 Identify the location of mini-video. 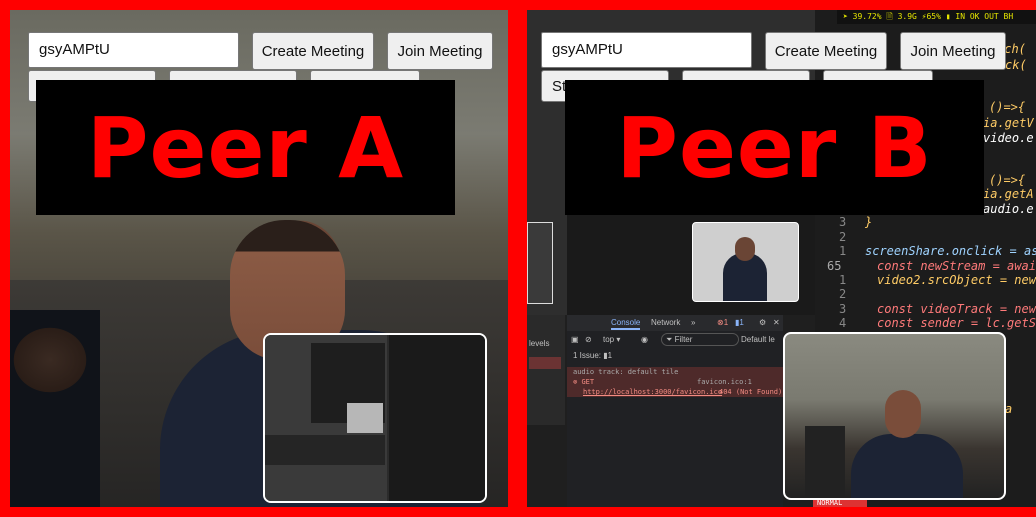
(365, 418).